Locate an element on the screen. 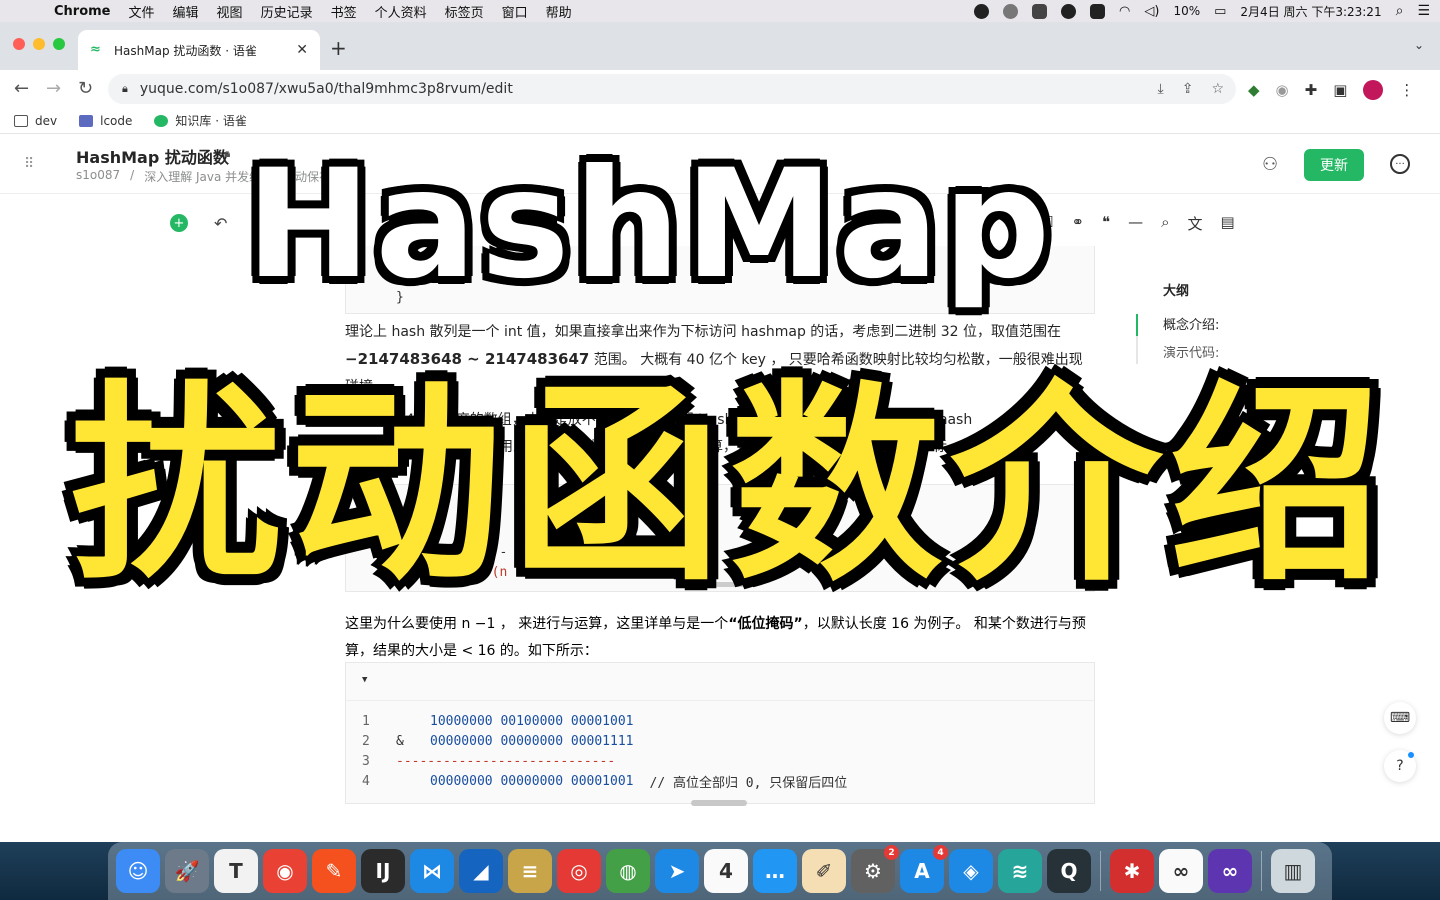 The image size is (1440, 900). dock-calendar-icon: 4 is located at coordinates (726, 871).